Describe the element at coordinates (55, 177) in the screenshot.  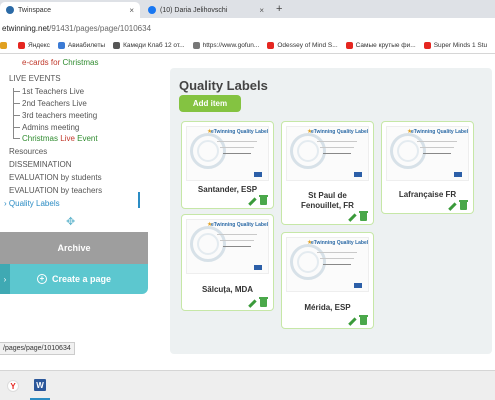
I see `sidebar-item-evaluation-students: EVALUATION by students` at that location.